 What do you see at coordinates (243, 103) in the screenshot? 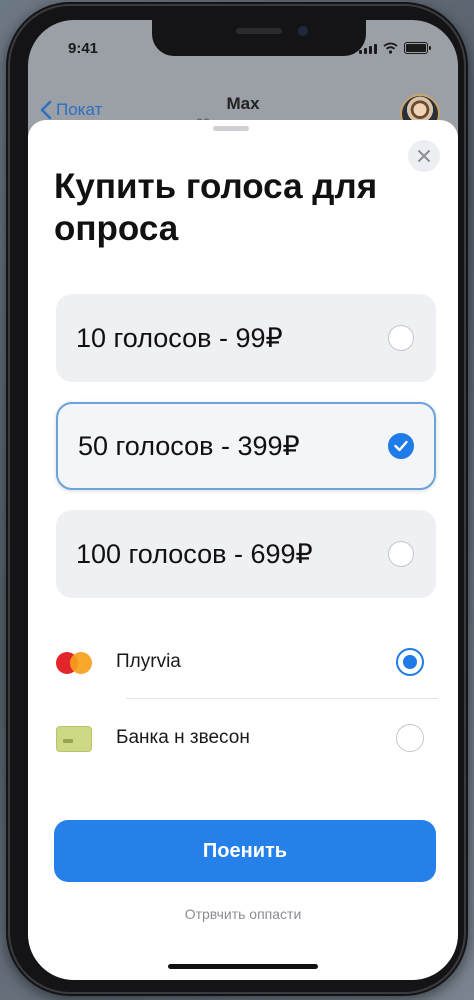
I see `chat-title: Max` at bounding box center [243, 103].